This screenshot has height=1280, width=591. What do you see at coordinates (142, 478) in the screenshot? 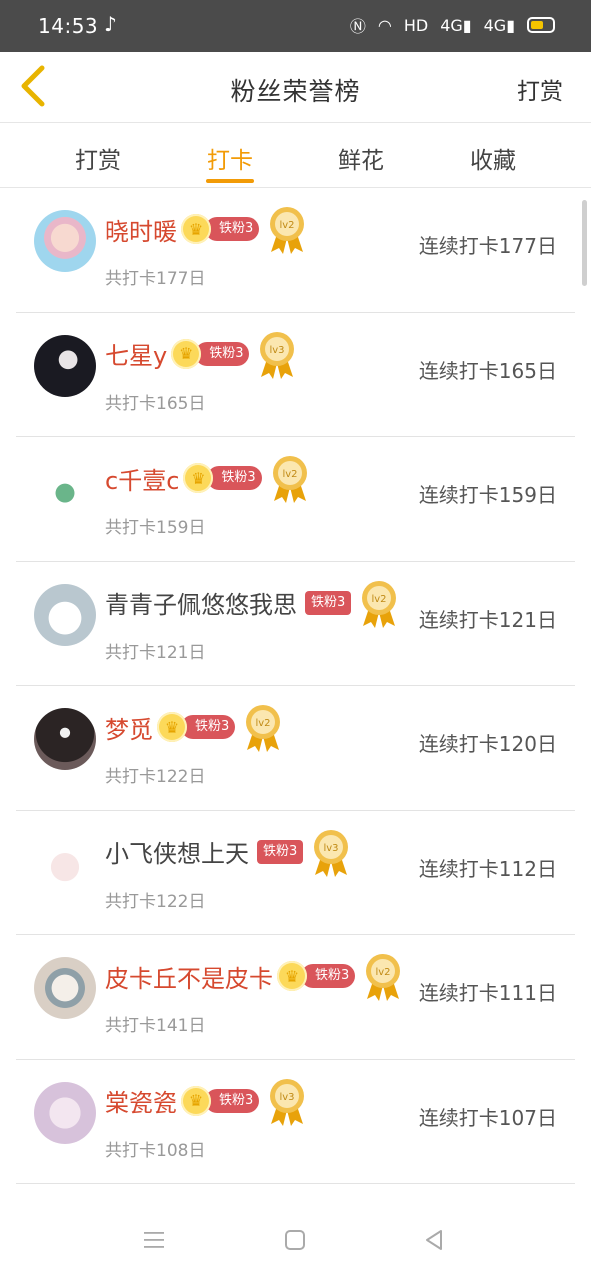
I see `user-name: c千壹c` at bounding box center [142, 478].